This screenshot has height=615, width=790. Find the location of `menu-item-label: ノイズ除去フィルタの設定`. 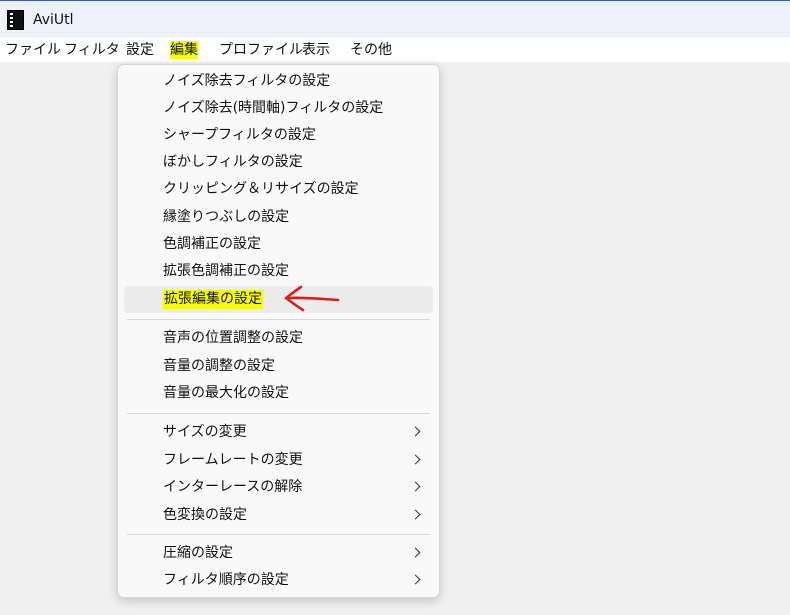

menu-item-label: ノイズ除去フィルタの設定 is located at coordinates (247, 81).